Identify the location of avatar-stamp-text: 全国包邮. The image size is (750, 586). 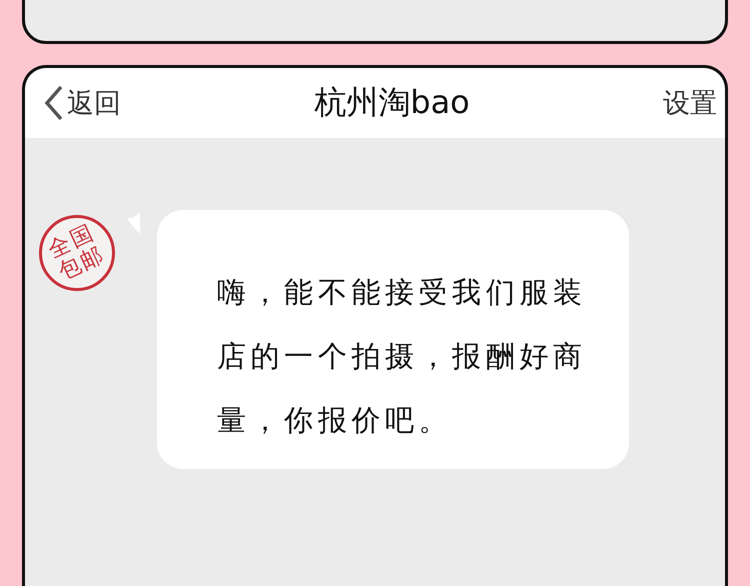
(77, 253).